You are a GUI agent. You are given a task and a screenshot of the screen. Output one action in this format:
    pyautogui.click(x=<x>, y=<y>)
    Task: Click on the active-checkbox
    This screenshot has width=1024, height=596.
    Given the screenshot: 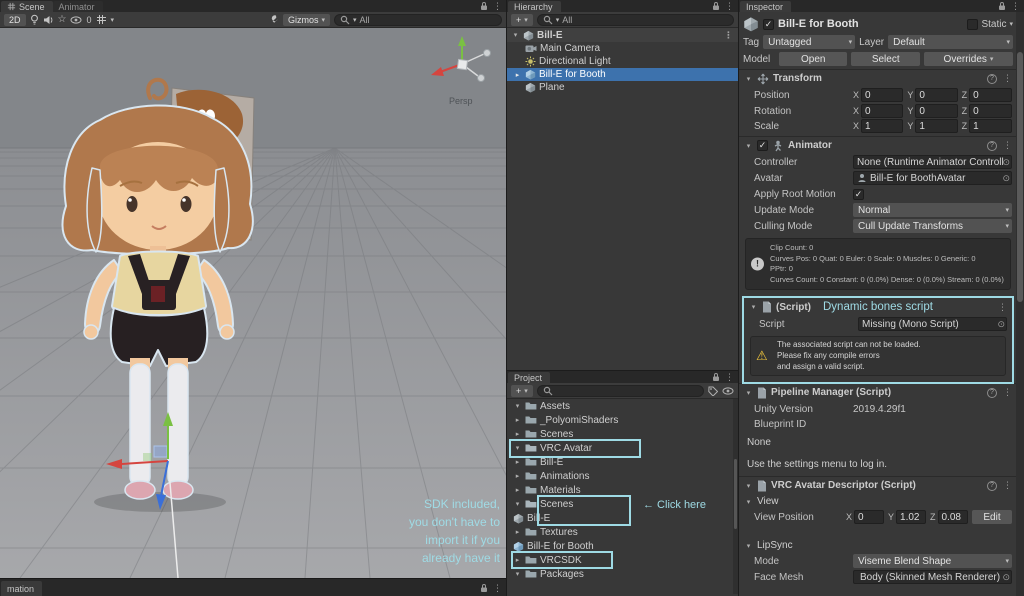 What is the action you would take?
    pyautogui.click(x=768, y=24)
    